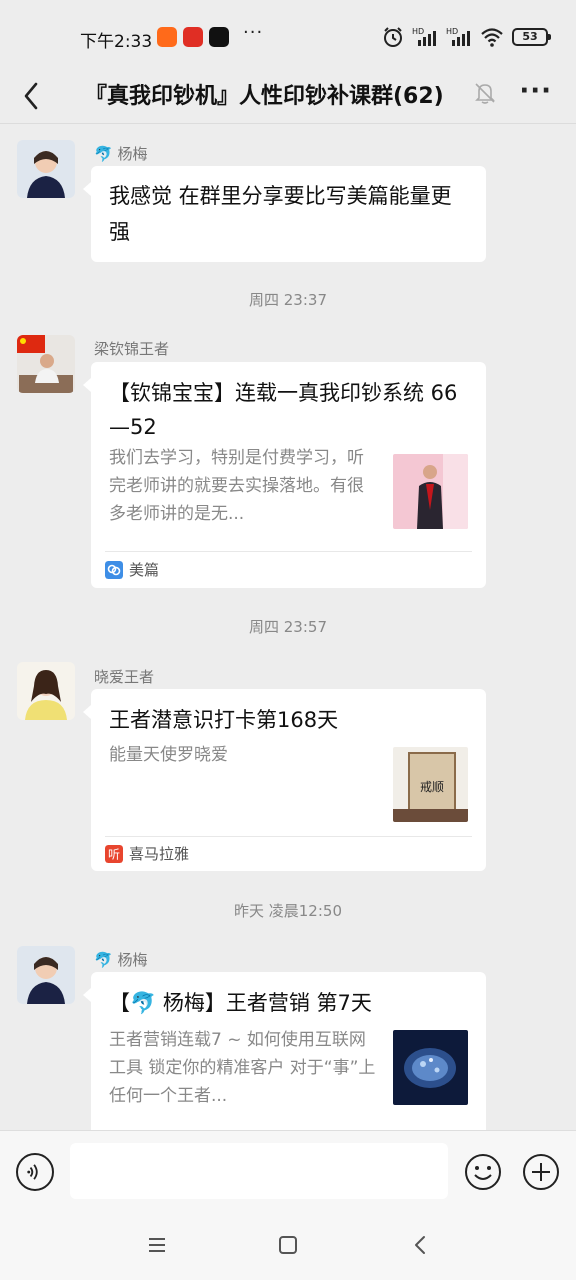  I want to click on time-separator: 周四 23:37, so click(288, 300).